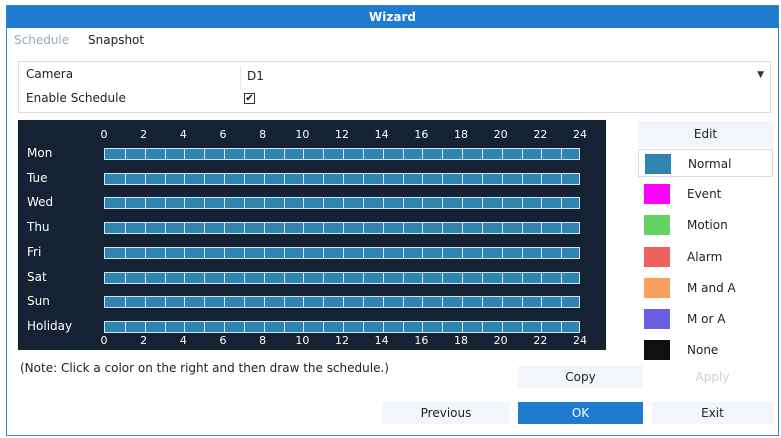 The height and width of the screenshot is (438, 781). Describe the element at coordinates (104, 340) in the screenshot. I see `bottom-hour-label: 0` at that location.